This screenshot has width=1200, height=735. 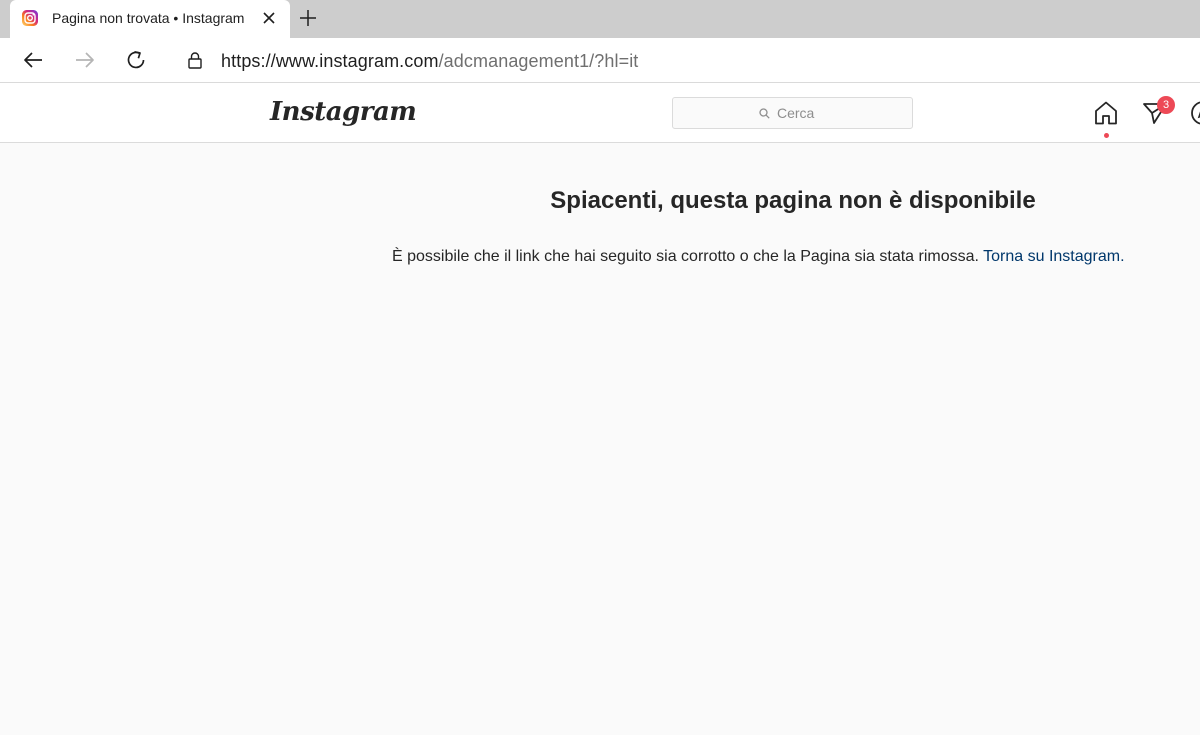 What do you see at coordinates (1106, 135) in the screenshot?
I see `notification-dot` at bounding box center [1106, 135].